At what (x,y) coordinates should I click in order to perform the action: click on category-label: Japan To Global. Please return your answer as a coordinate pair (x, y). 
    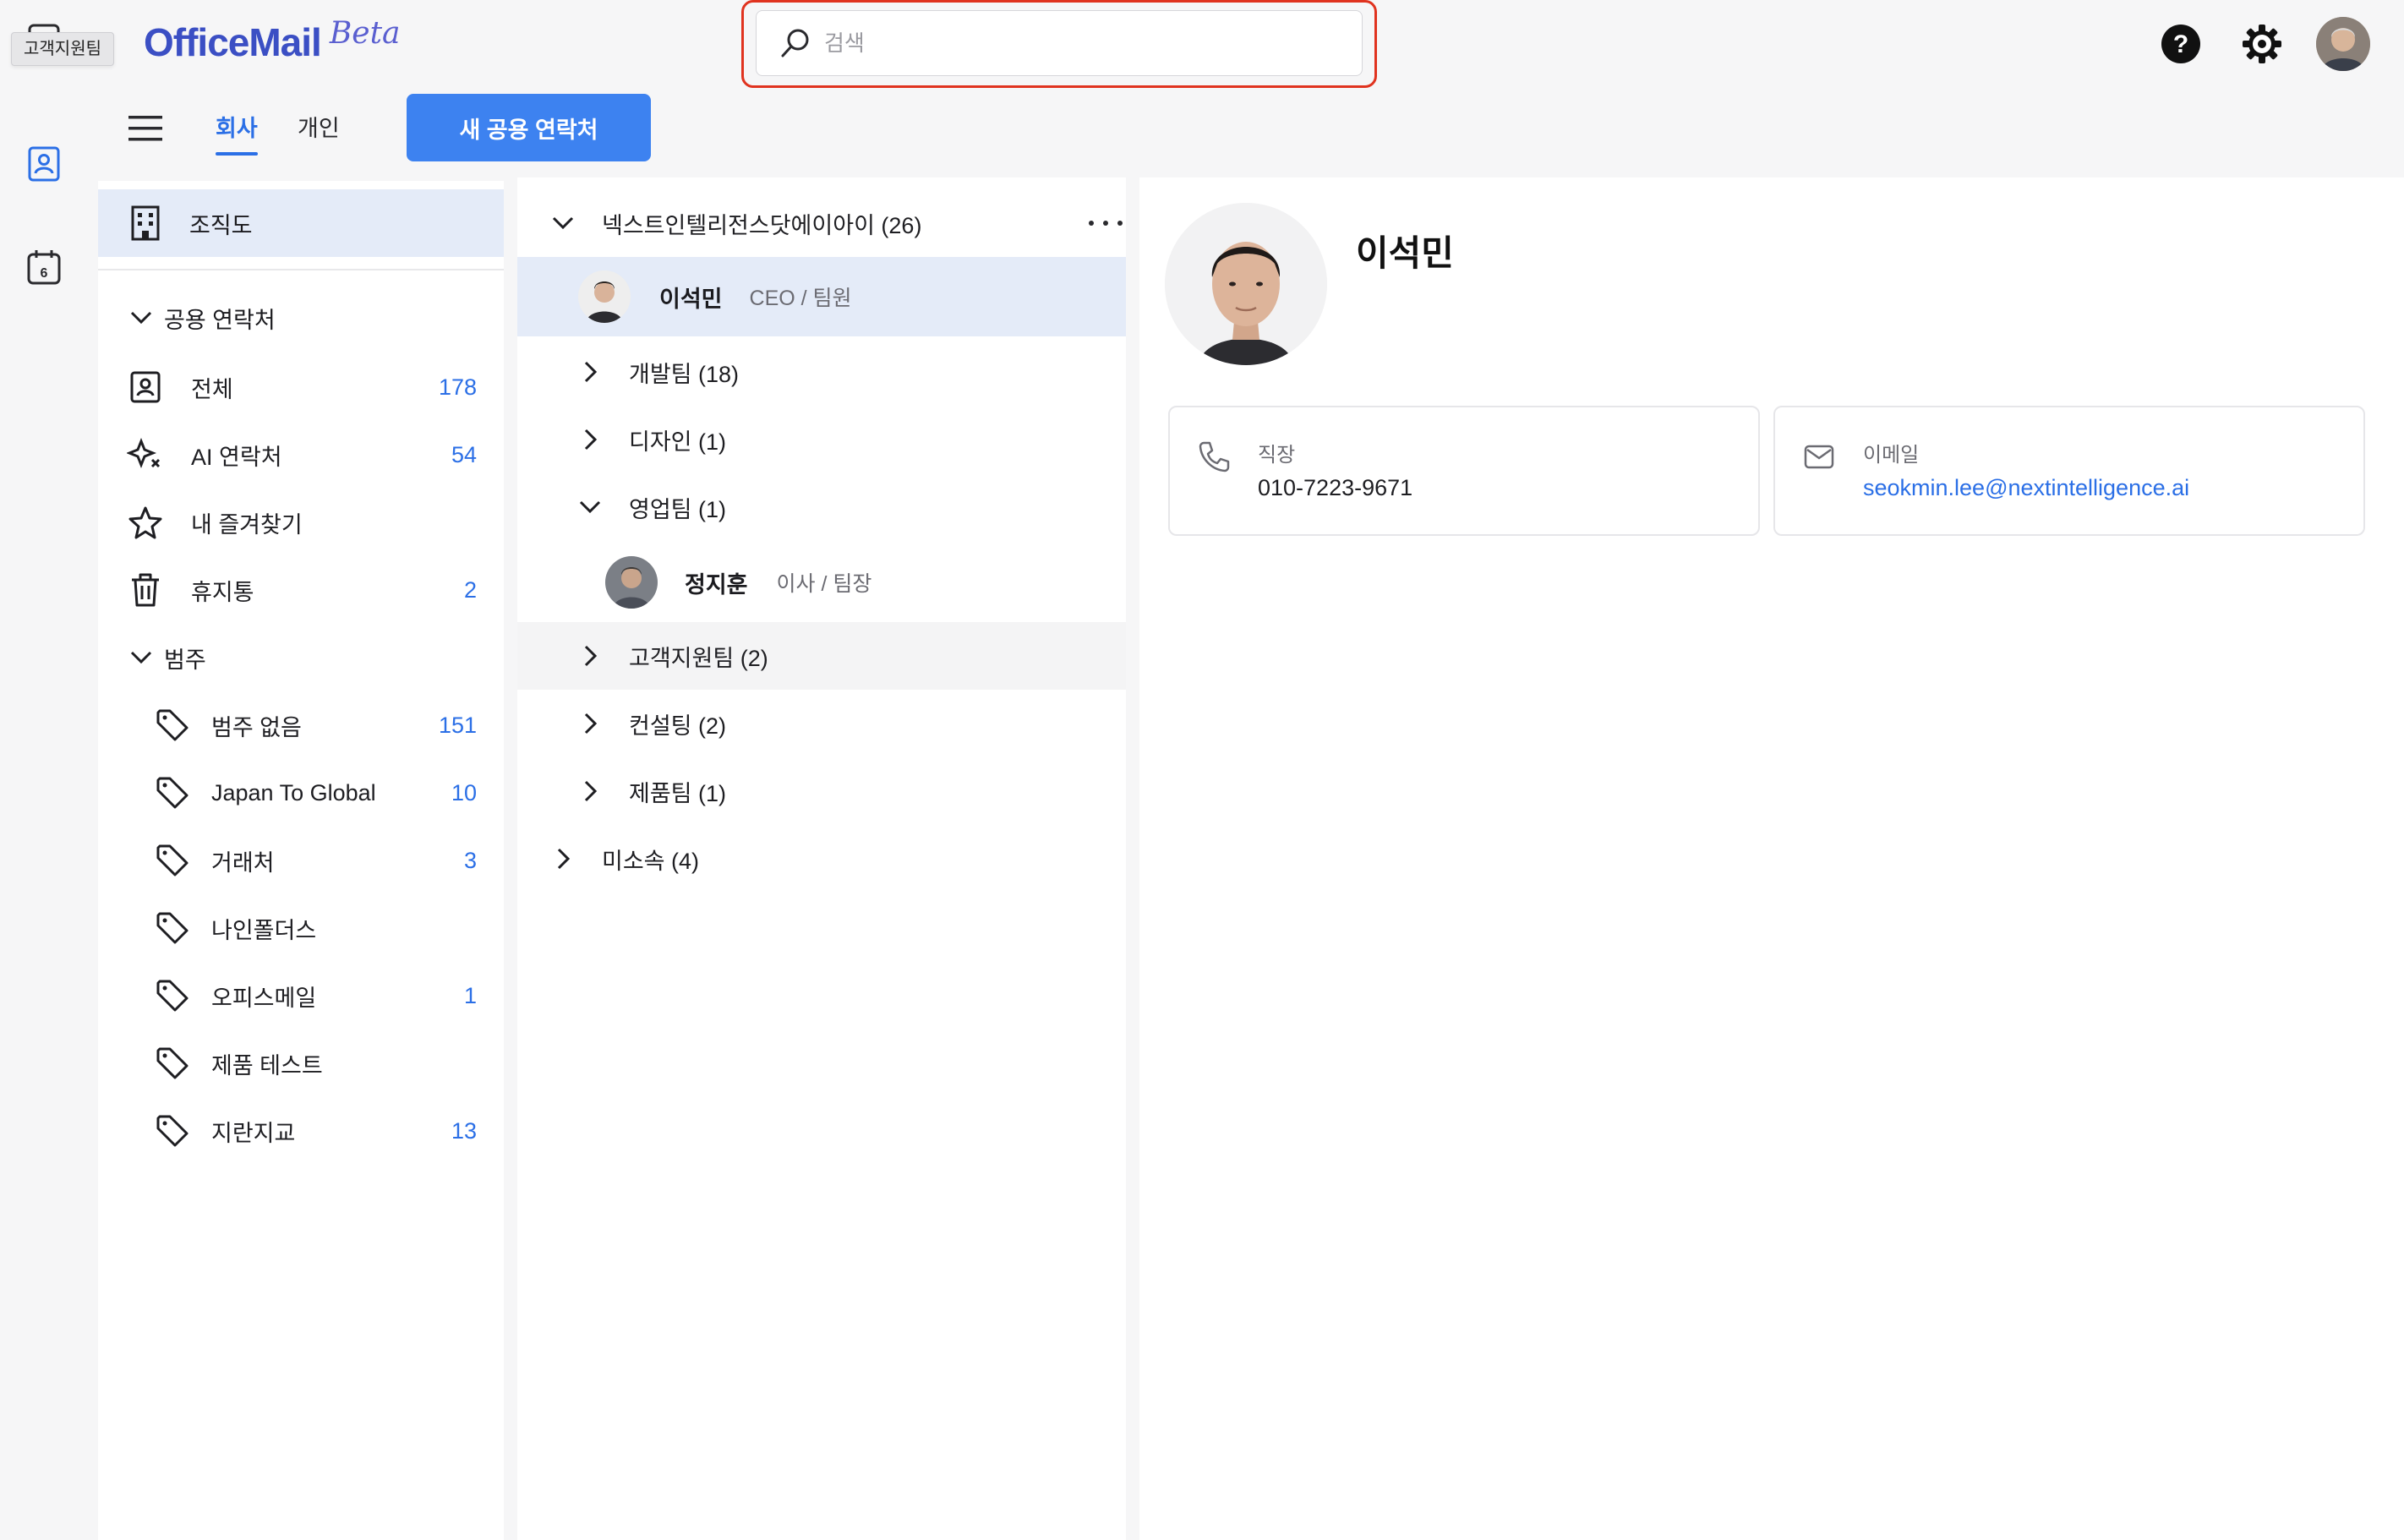
    Looking at the image, I should click on (293, 792).